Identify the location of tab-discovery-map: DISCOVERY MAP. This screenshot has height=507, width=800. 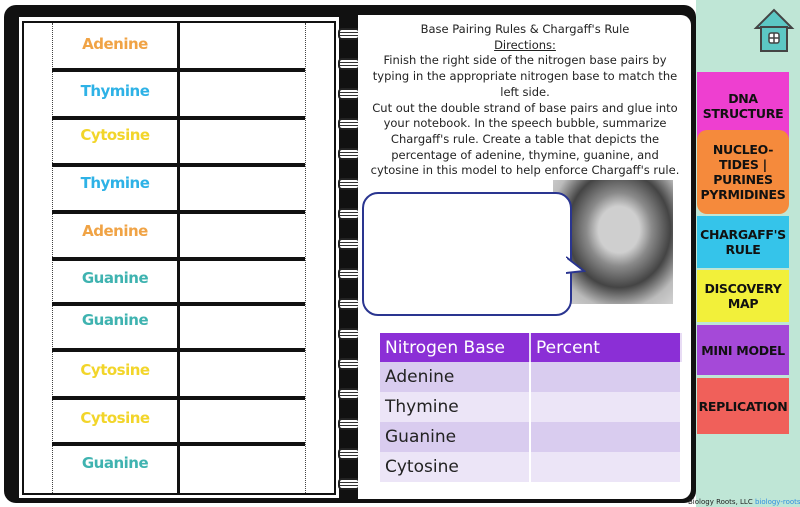
(743, 296).